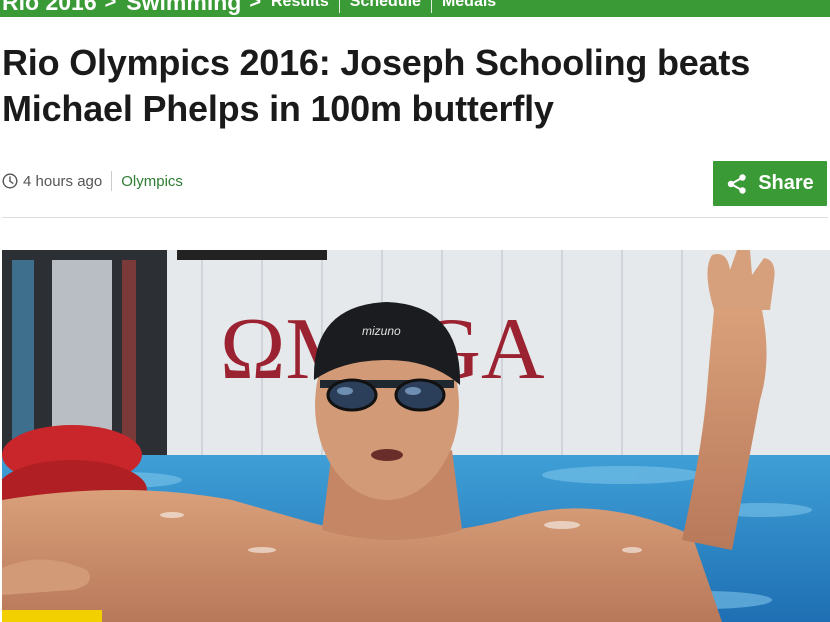 This screenshot has height=622, width=830. What do you see at coordinates (182, 8) in the screenshot?
I see `breadcrumb-swimming: Swimming` at bounding box center [182, 8].